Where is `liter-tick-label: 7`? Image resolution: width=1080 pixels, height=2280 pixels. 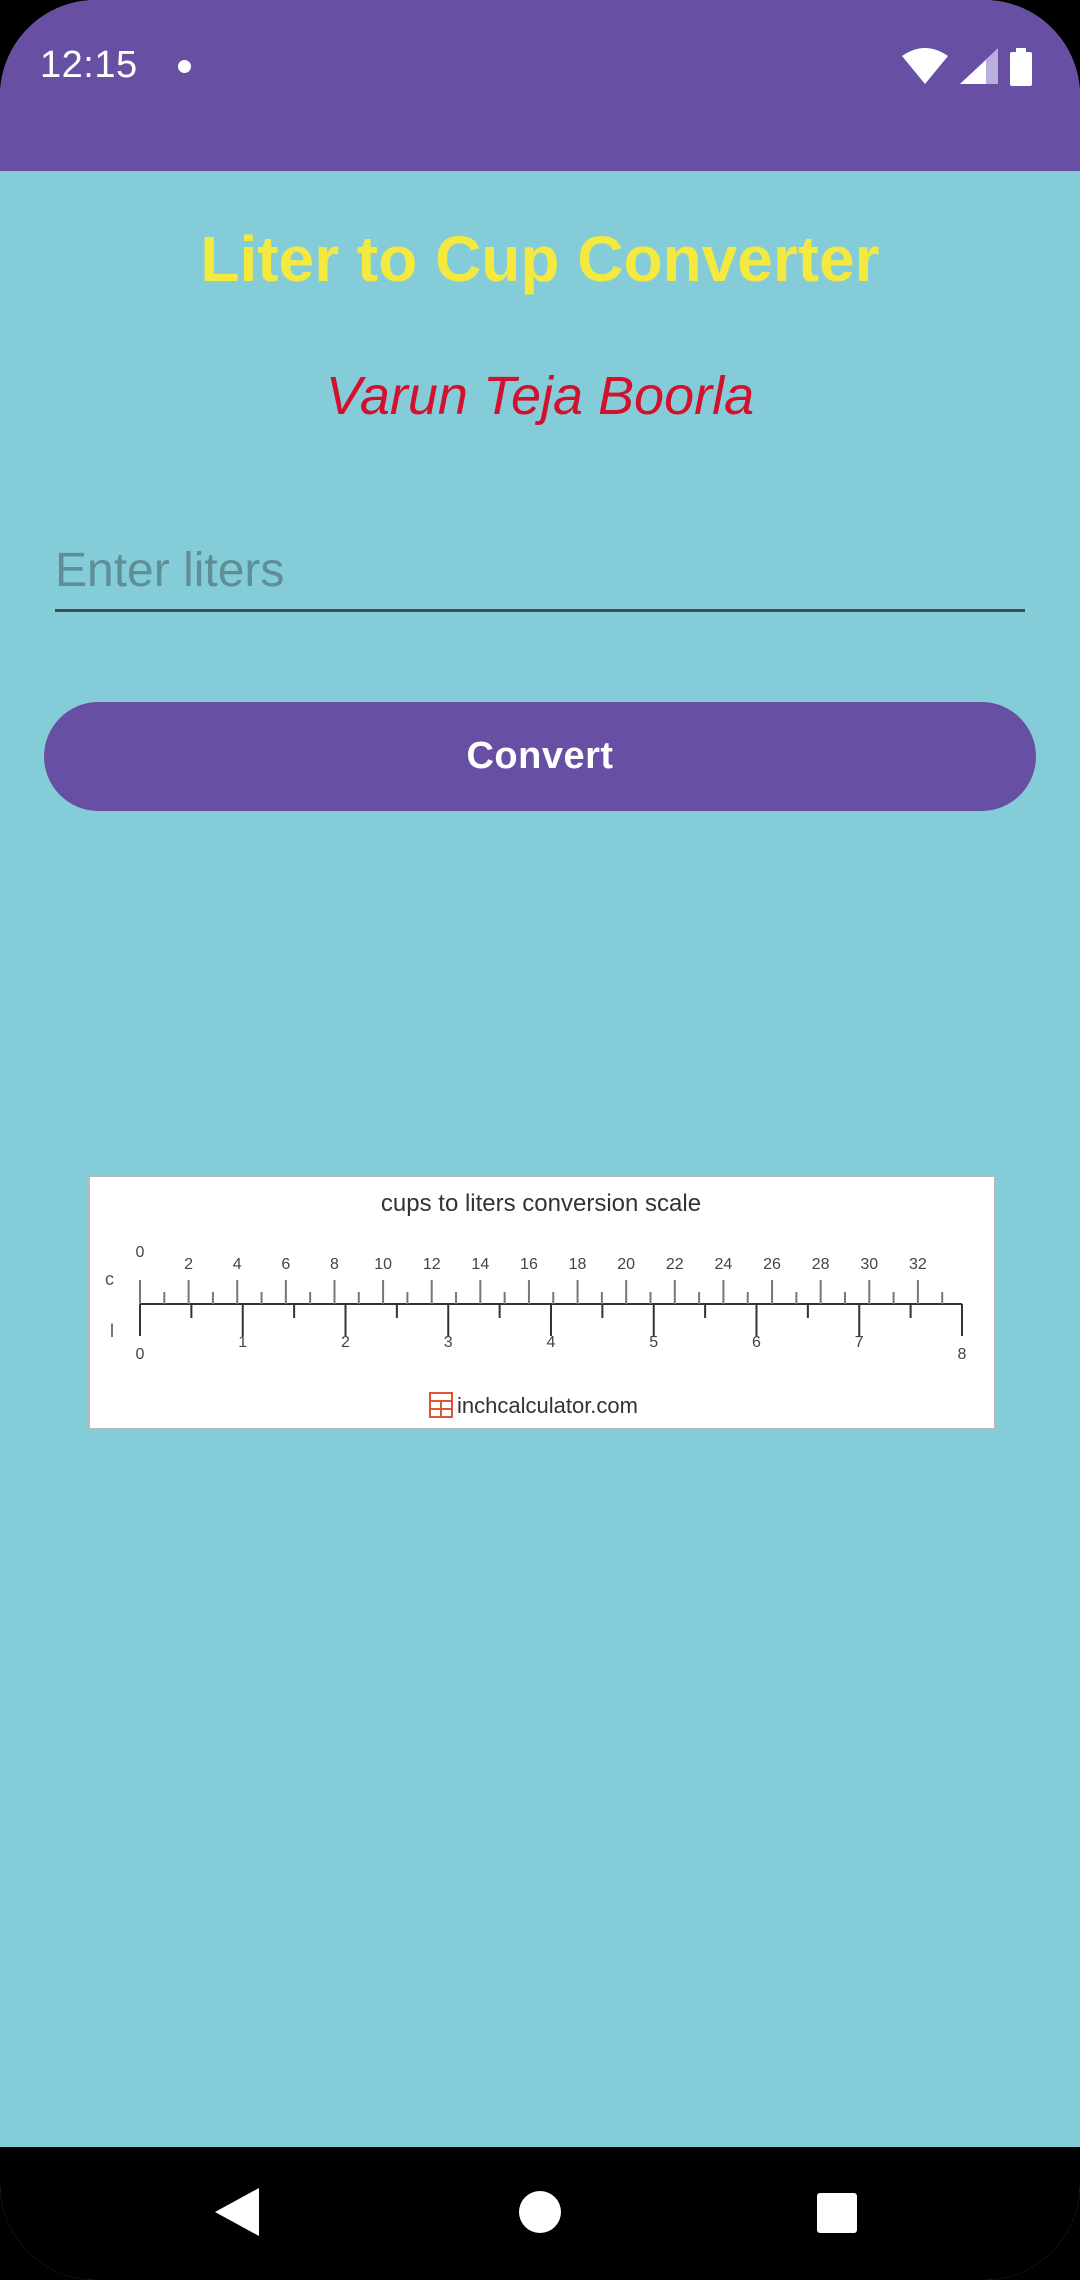
liter-tick-label: 7 is located at coordinates (859, 1342).